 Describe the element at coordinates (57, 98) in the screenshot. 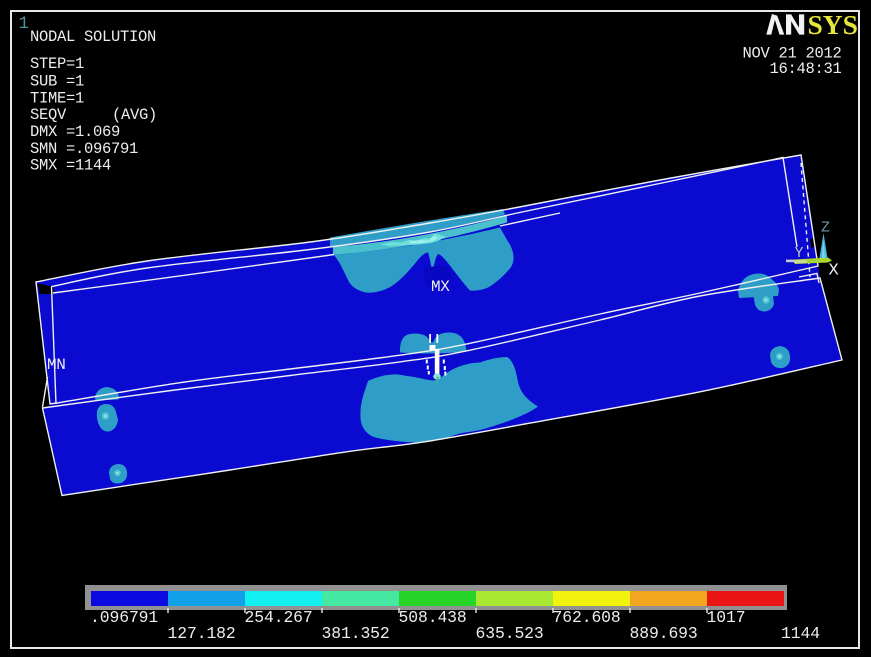

I see `svg-text: TIME=1` at that location.